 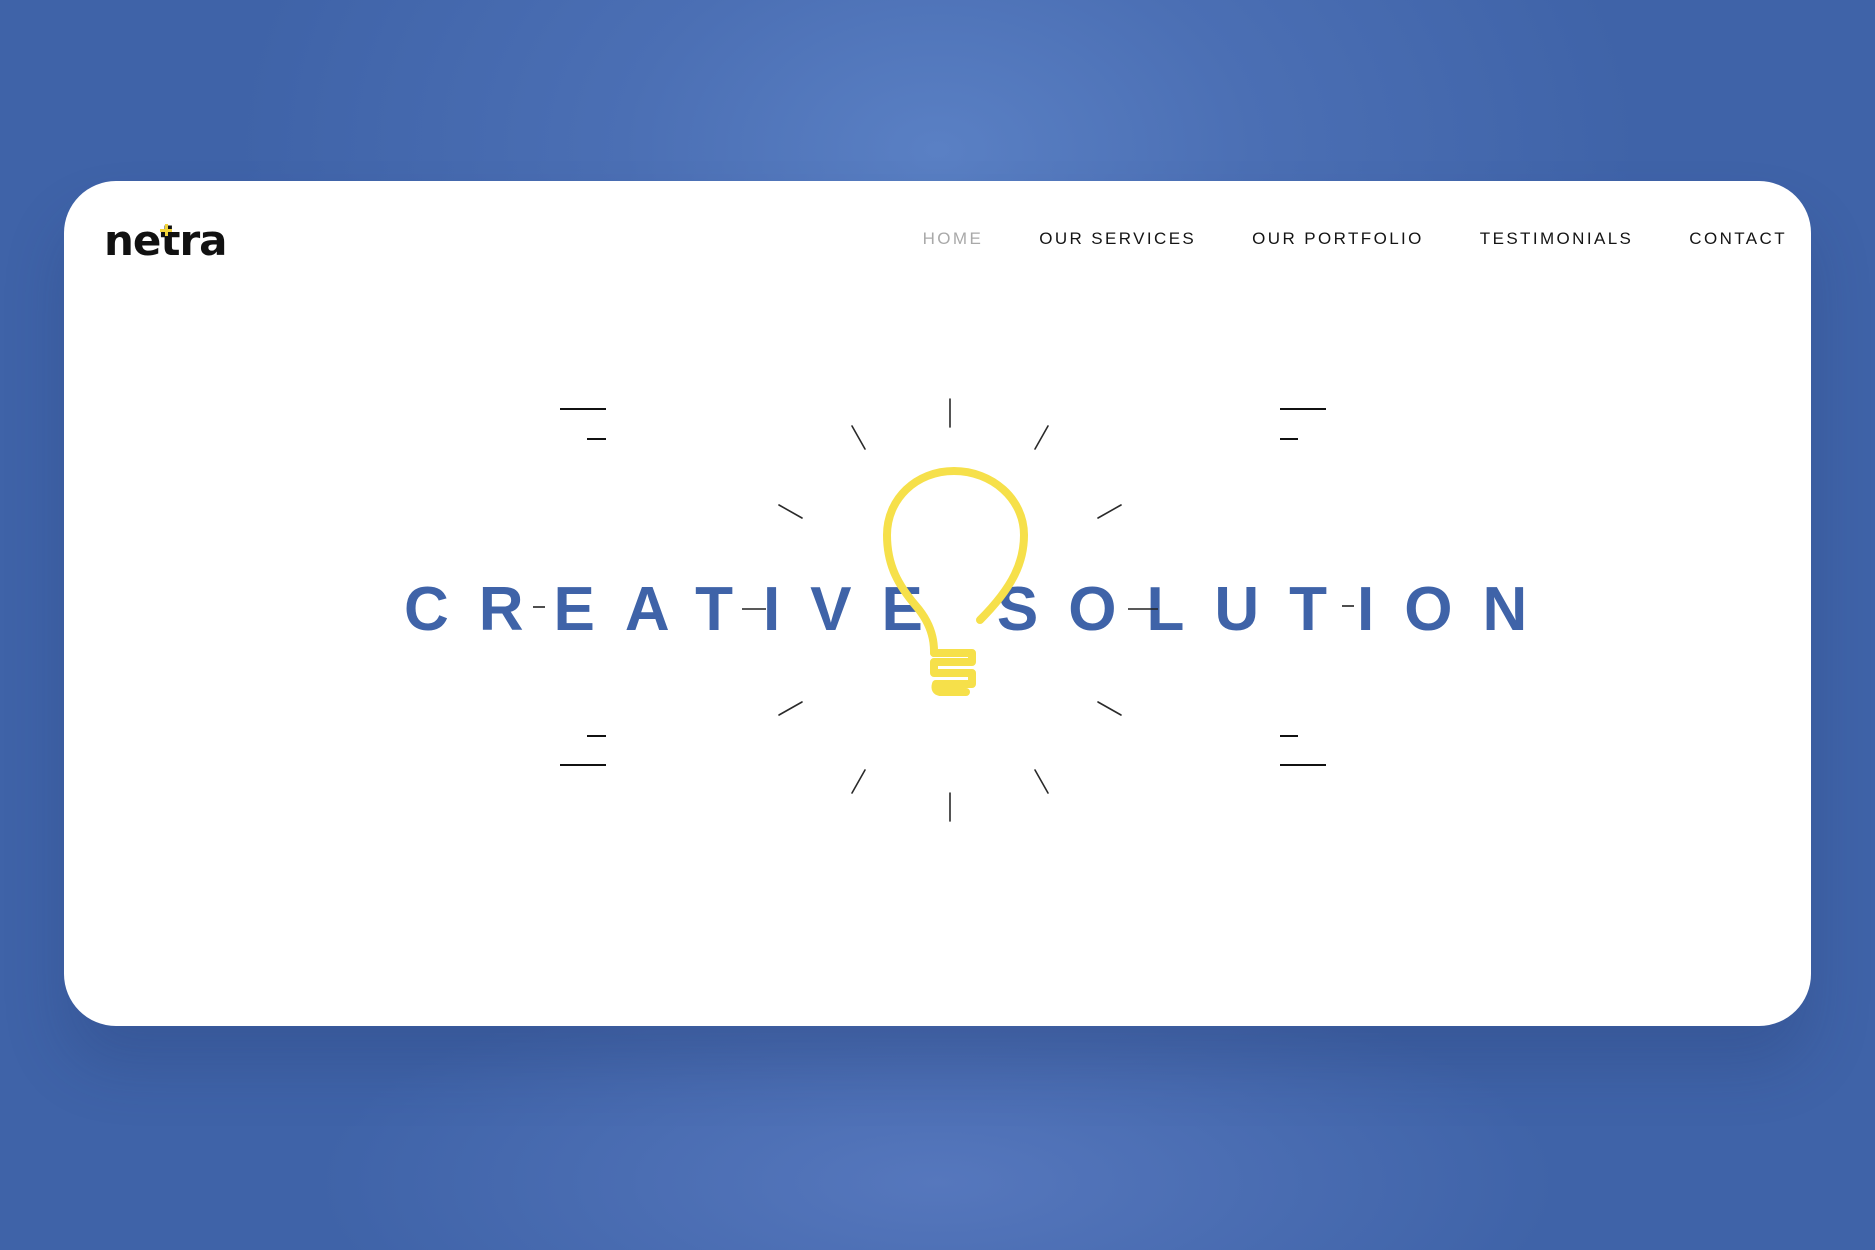 I want to click on headline-dash-marks, so click(x=943, y=607).